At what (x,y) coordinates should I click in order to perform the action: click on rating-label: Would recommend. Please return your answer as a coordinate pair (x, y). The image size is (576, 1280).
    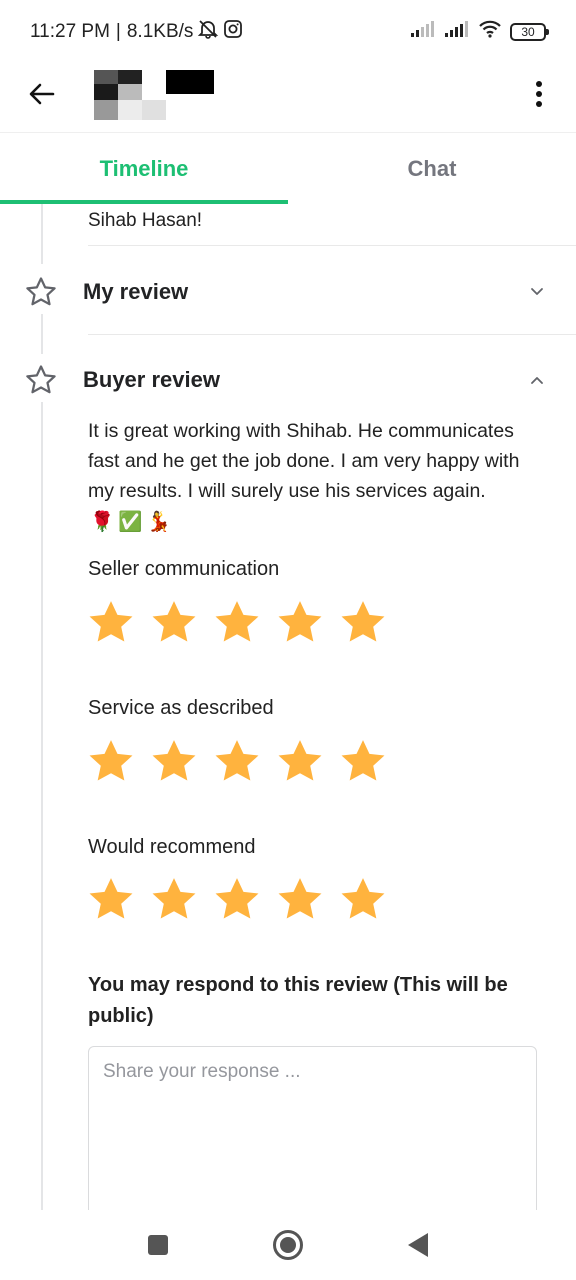
    Looking at the image, I should click on (172, 847).